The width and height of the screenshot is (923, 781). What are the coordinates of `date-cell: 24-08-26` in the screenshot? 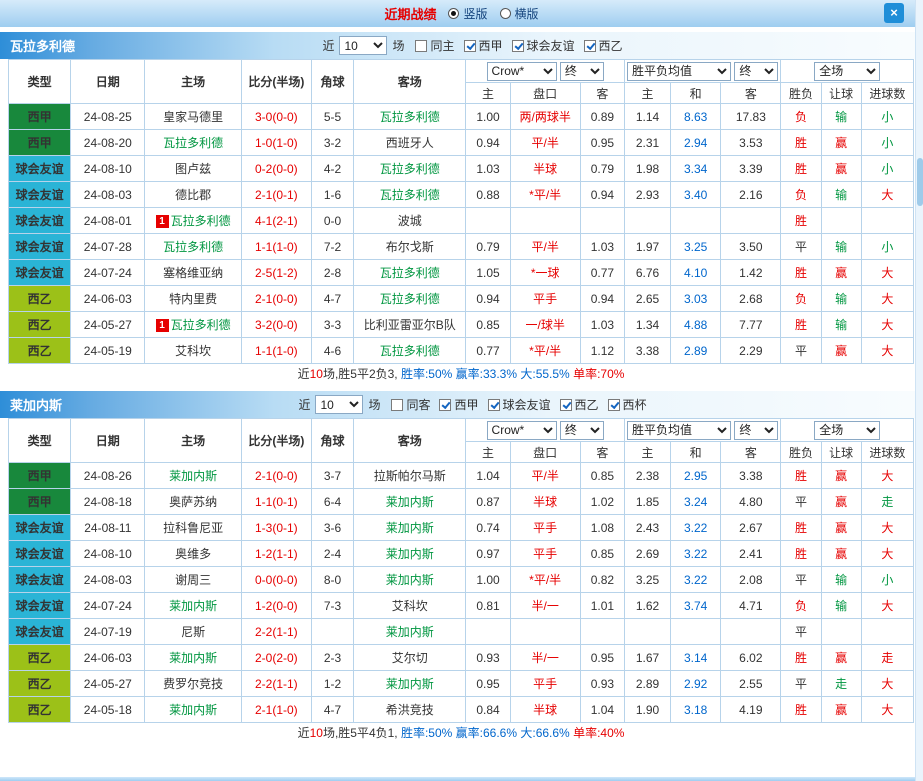 It's located at (108, 475).